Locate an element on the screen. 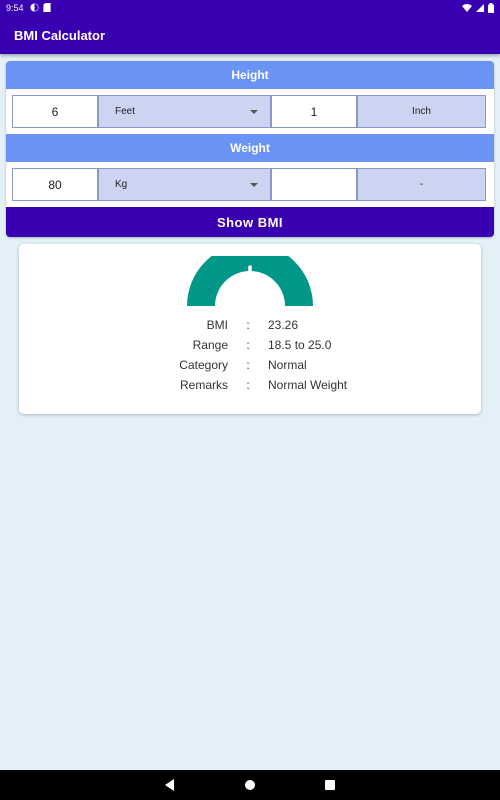  signal-icon is located at coordinates (480, 8).